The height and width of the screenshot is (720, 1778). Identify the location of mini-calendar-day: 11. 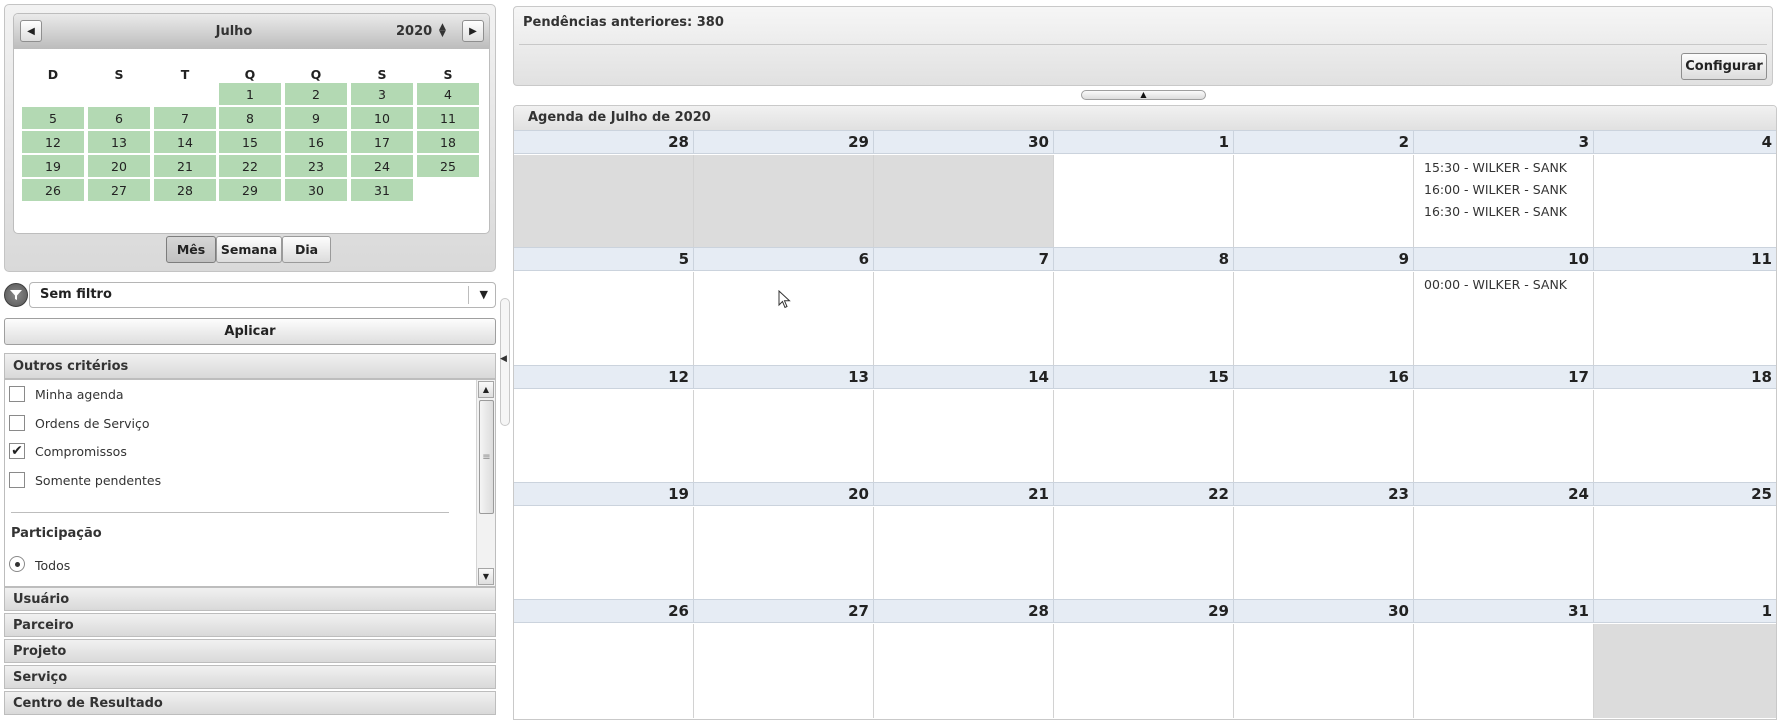
(448, 118).